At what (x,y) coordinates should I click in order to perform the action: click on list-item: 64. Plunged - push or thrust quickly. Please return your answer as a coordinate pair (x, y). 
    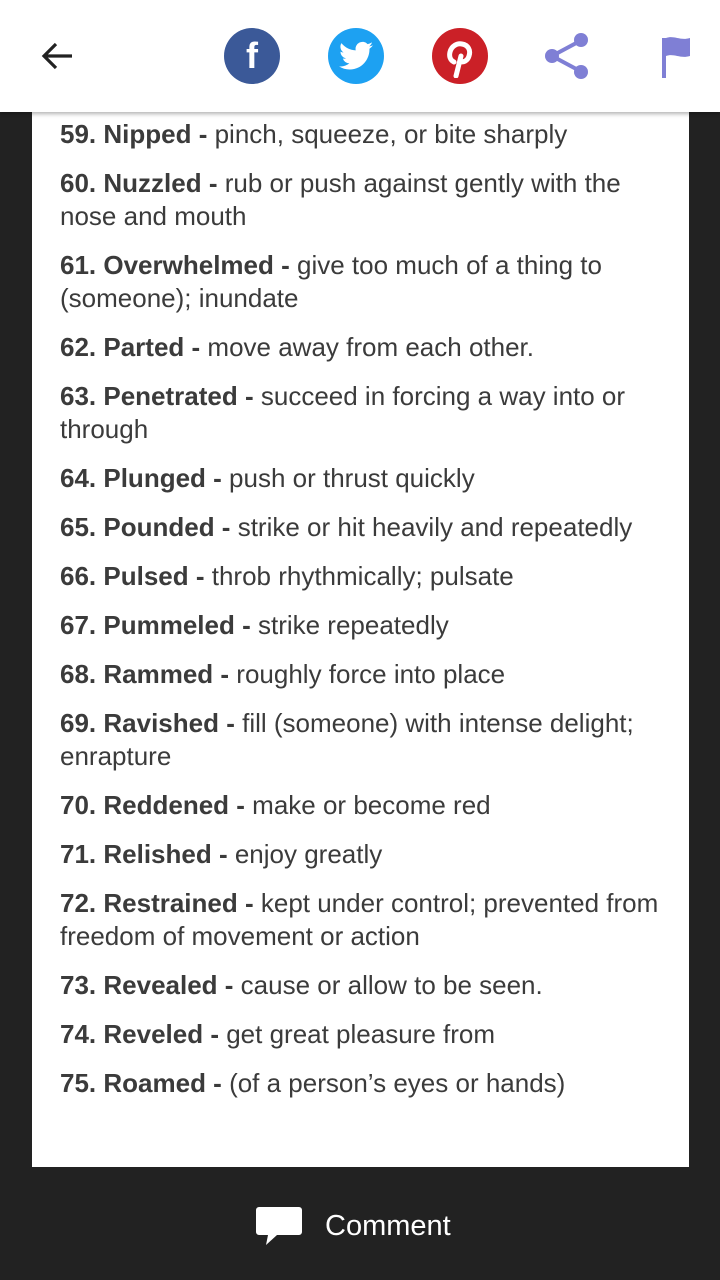
    Looking at the image, I should click on (365, 478).